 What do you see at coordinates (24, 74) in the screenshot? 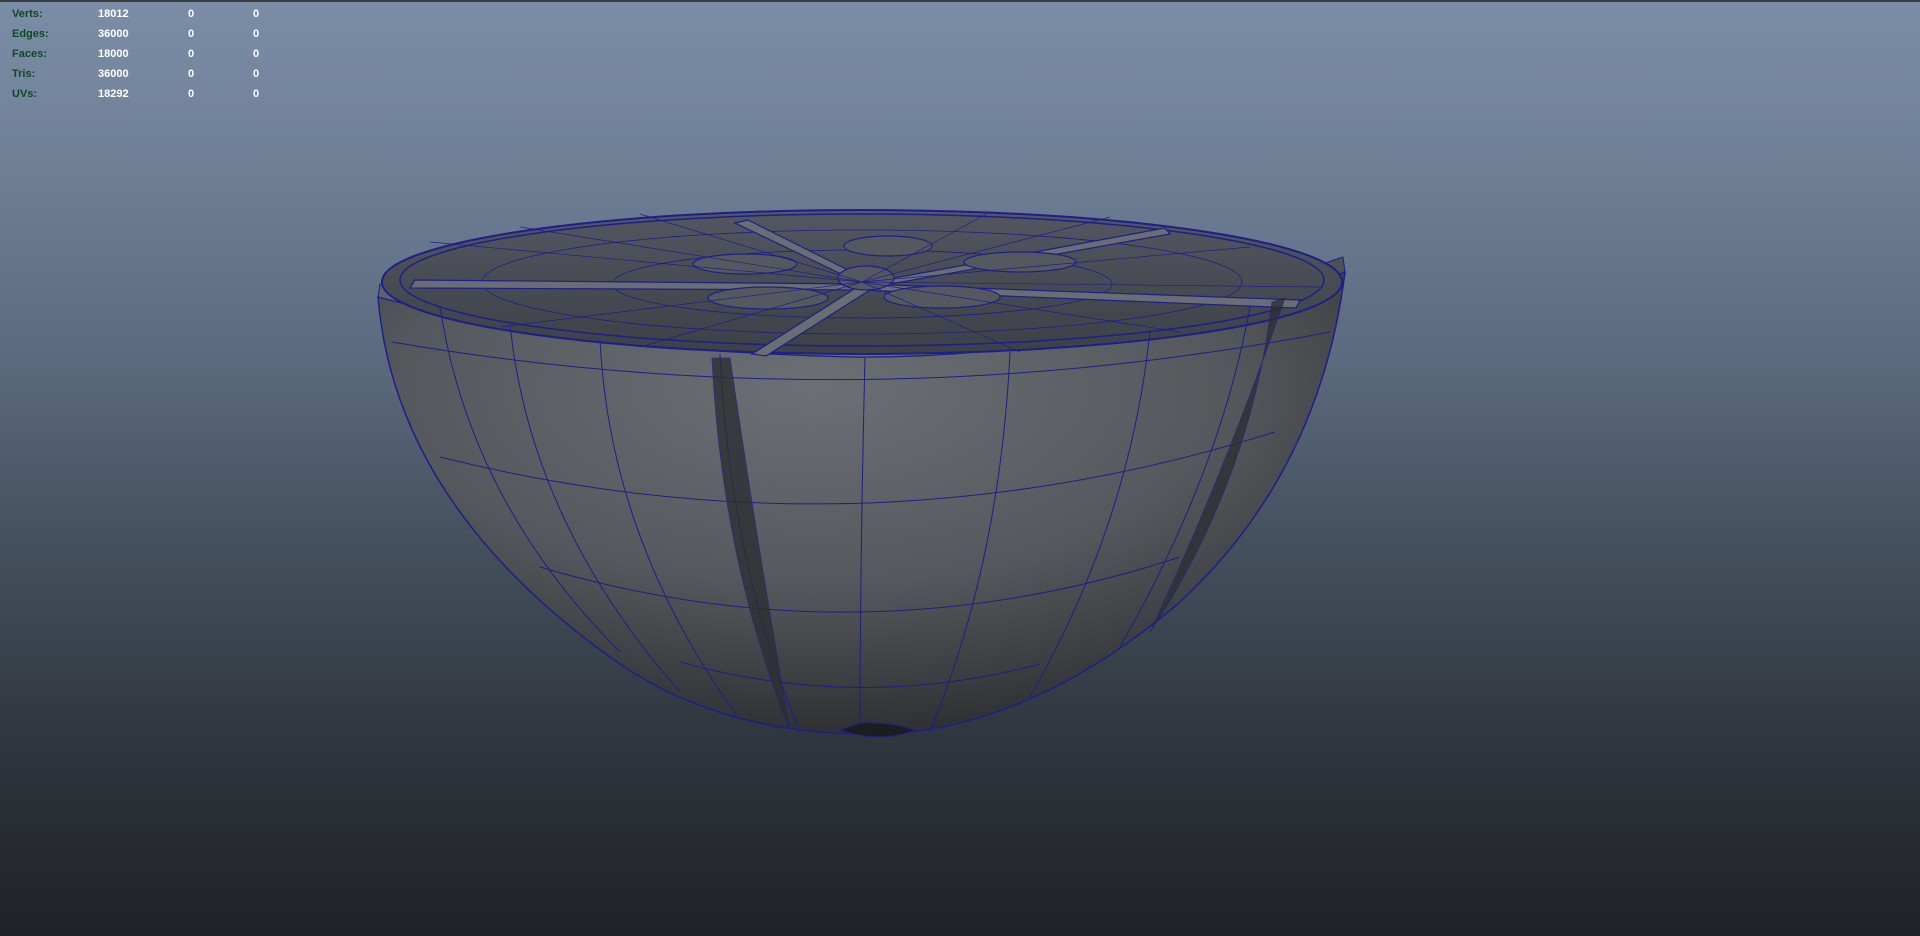
I see `hud-label: Tris:` at bounding box center [24, 74].